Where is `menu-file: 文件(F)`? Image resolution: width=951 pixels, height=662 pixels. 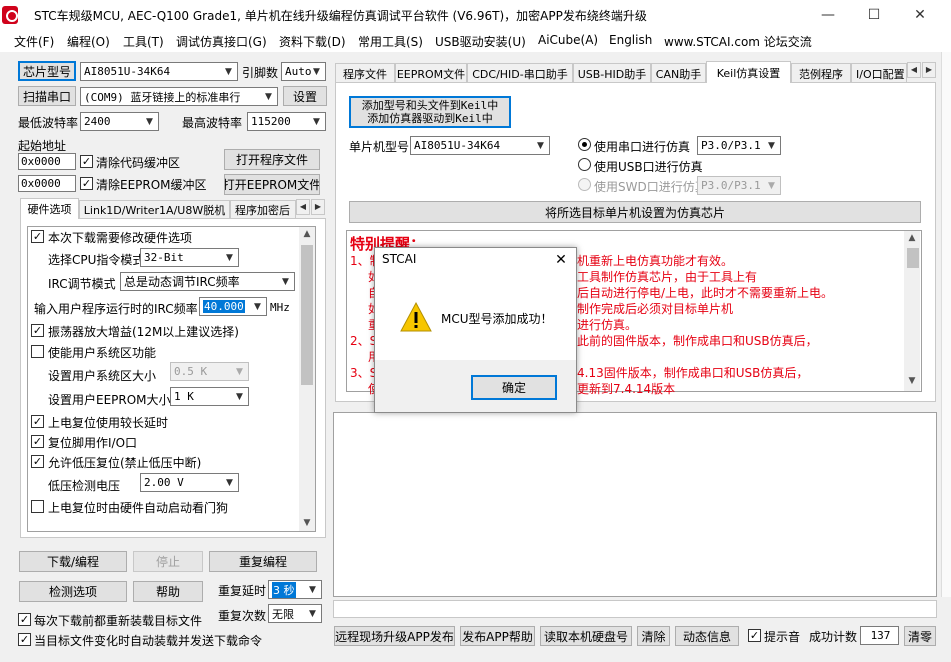
menu-file: 文件(F) is located at coordinates (34, 41).